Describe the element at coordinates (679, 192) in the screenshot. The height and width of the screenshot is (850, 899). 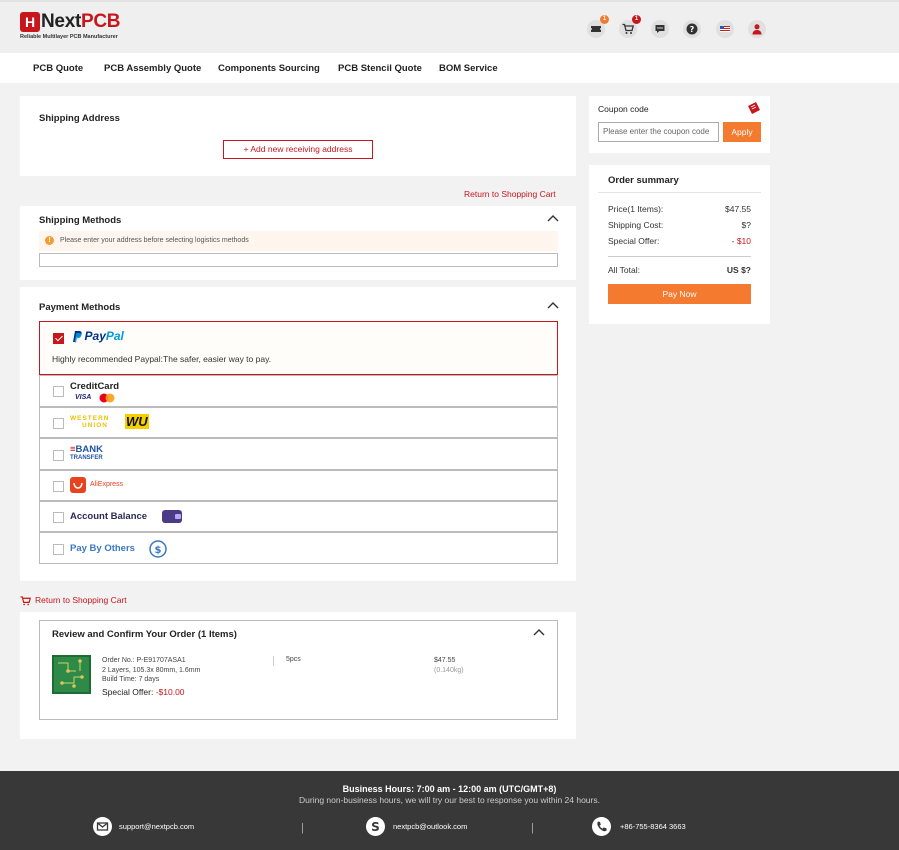
I see `divider` at that location.